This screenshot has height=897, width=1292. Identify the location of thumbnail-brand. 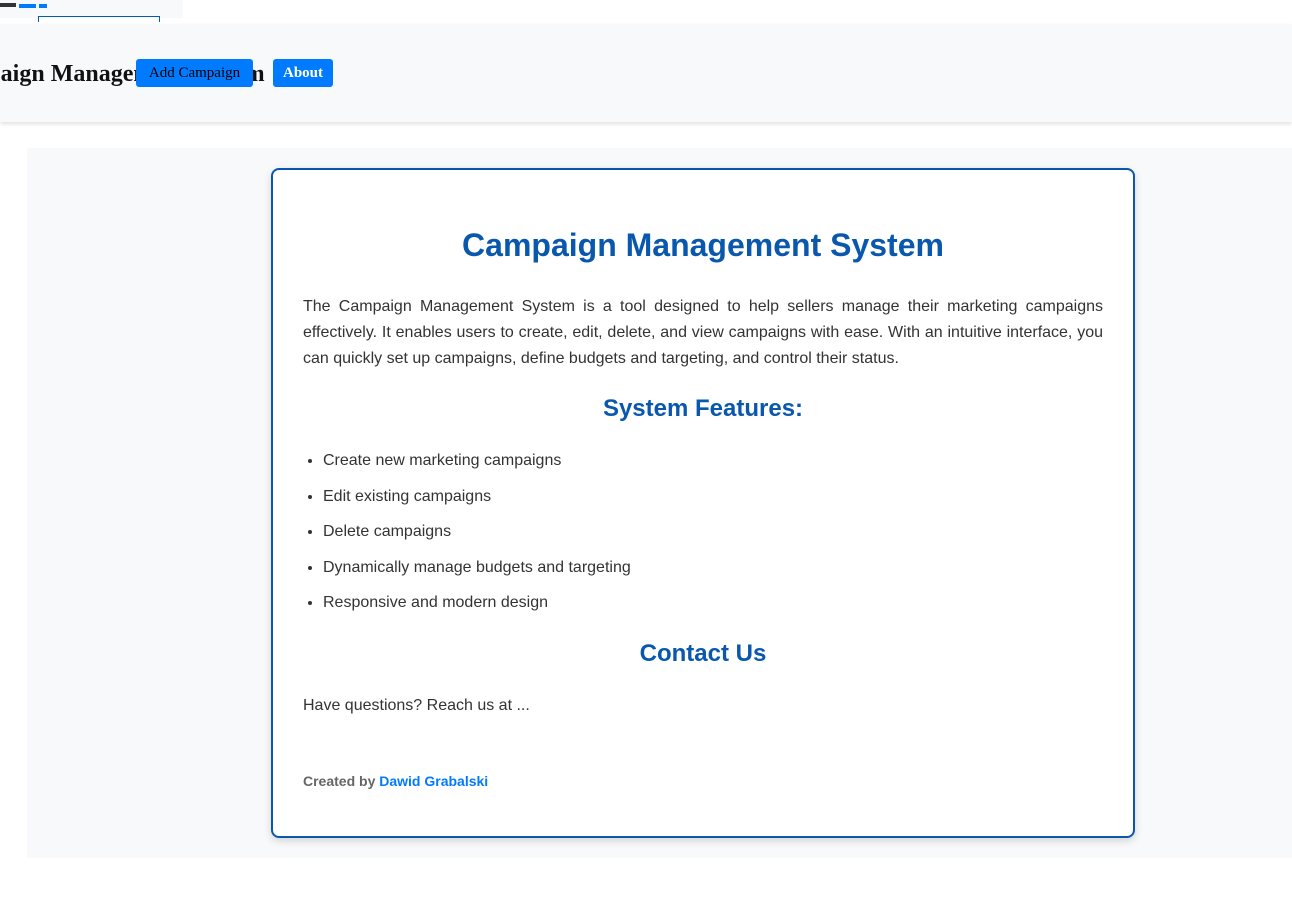
(8, 5).